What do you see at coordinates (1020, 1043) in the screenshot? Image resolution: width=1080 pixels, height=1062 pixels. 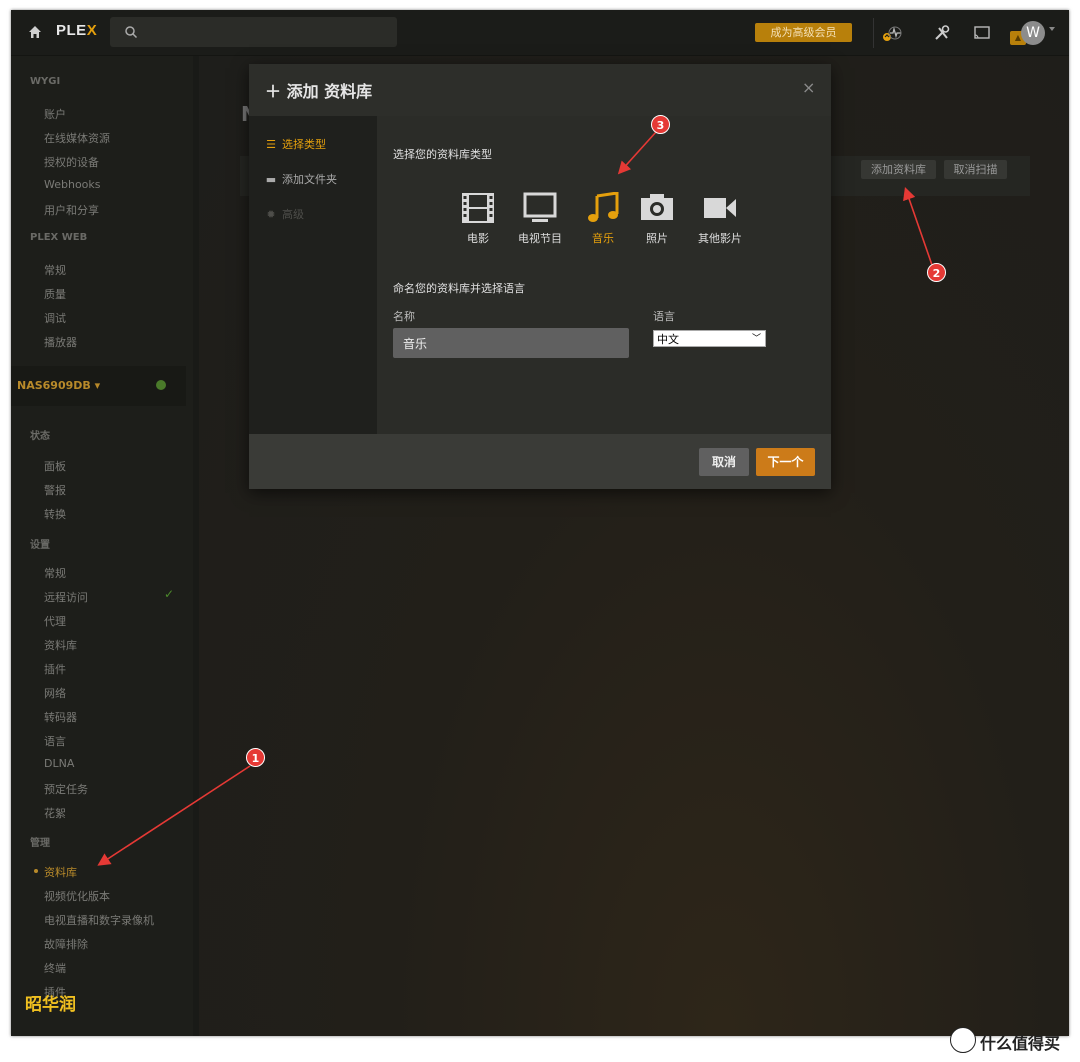 I see `corner-watermark-text: 什么值得买` at bounding box center [1020, 1043].